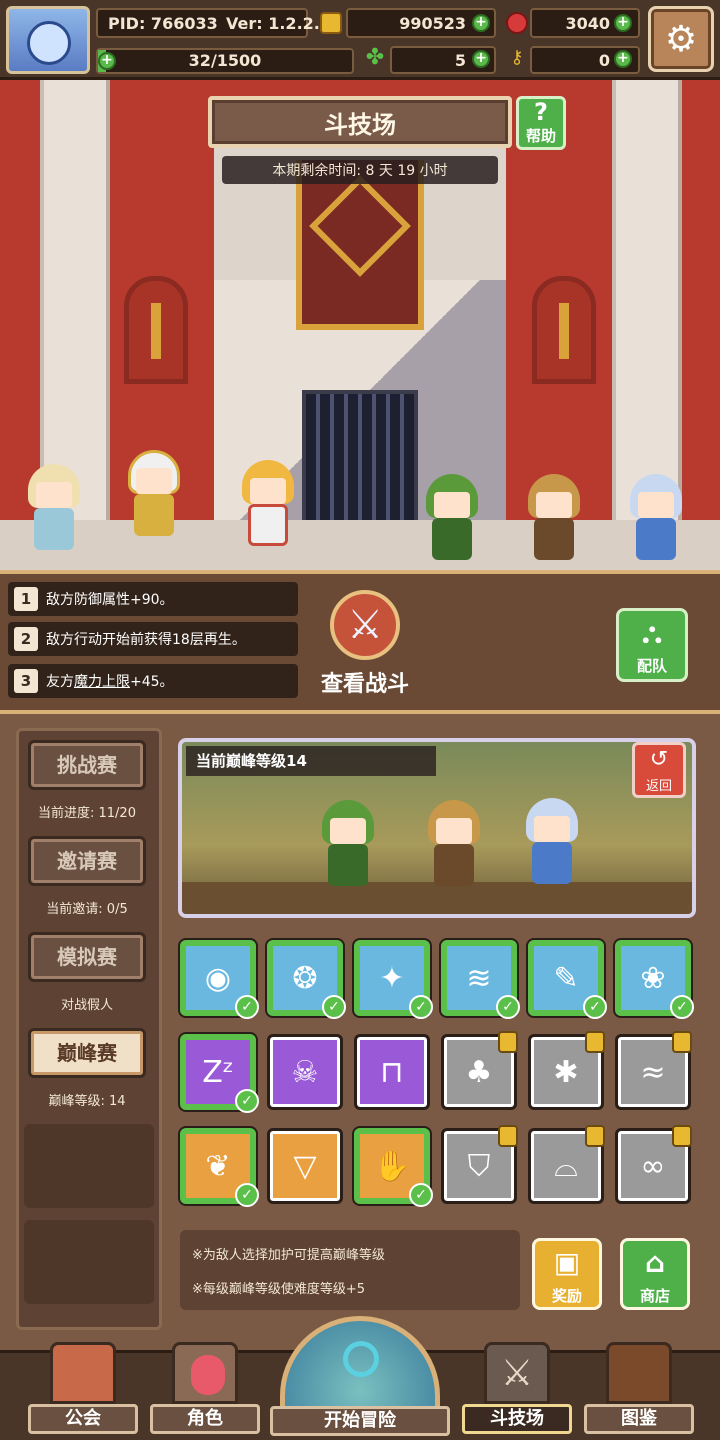  Describe the element at coordinates (659, 759) in the screenshot. I see `return-arrow-icon: ↺` at that location.